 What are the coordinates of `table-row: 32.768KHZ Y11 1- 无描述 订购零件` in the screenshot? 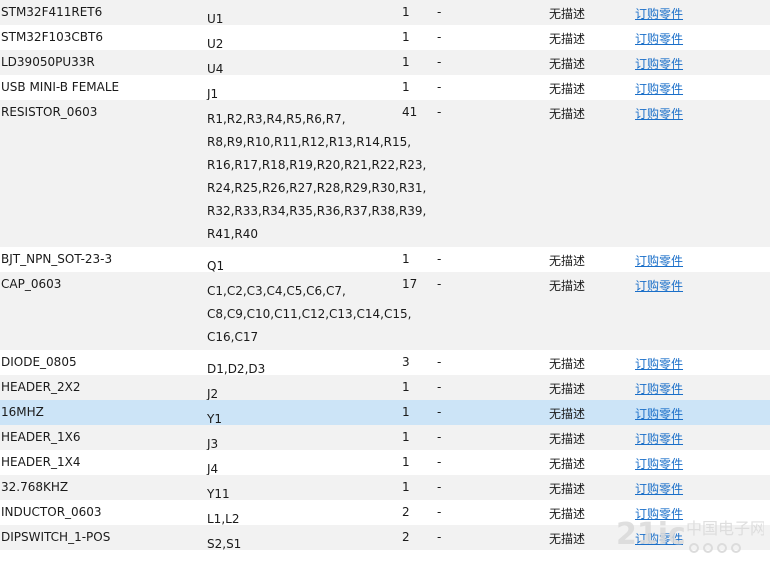 It's located at (385, 488).